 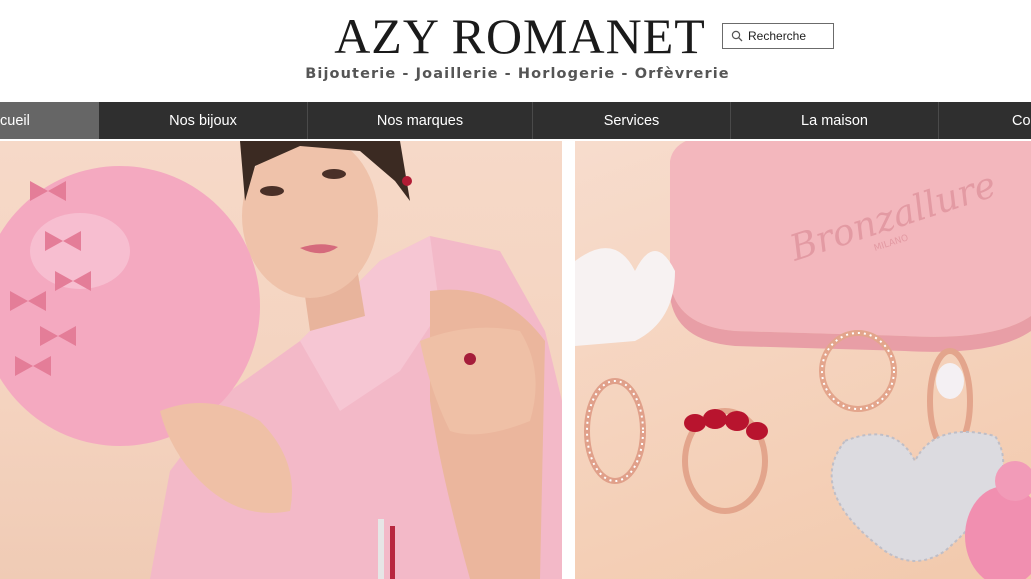 I want to click on nav-item-nos-bijoux: Nos bijoux, so click(x=203, y=120).